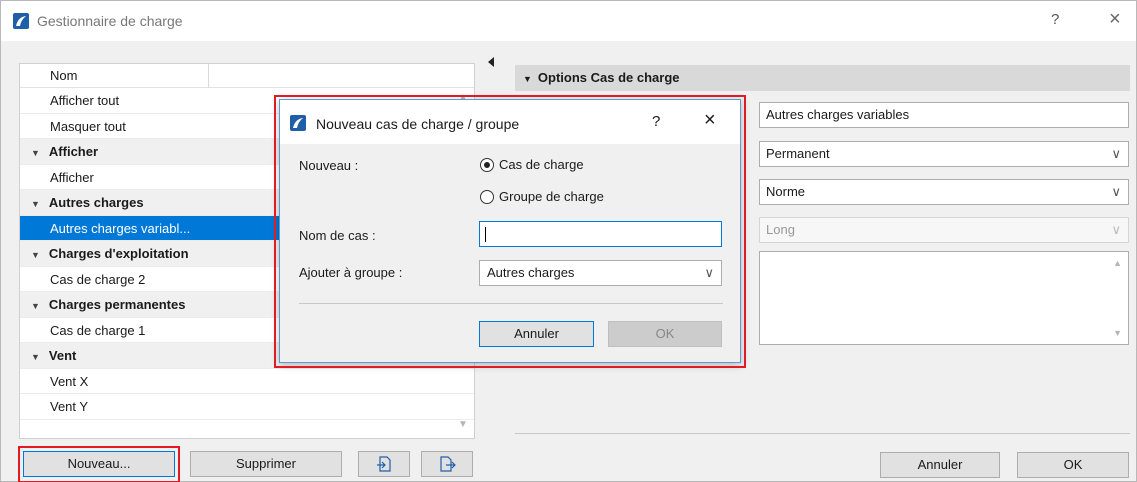 The width and height of the screenshot is (1137, 482). What do you see at coordinates (208, 76) in the screenshot?
I see `column-divider` at bounding box center [208, 76].